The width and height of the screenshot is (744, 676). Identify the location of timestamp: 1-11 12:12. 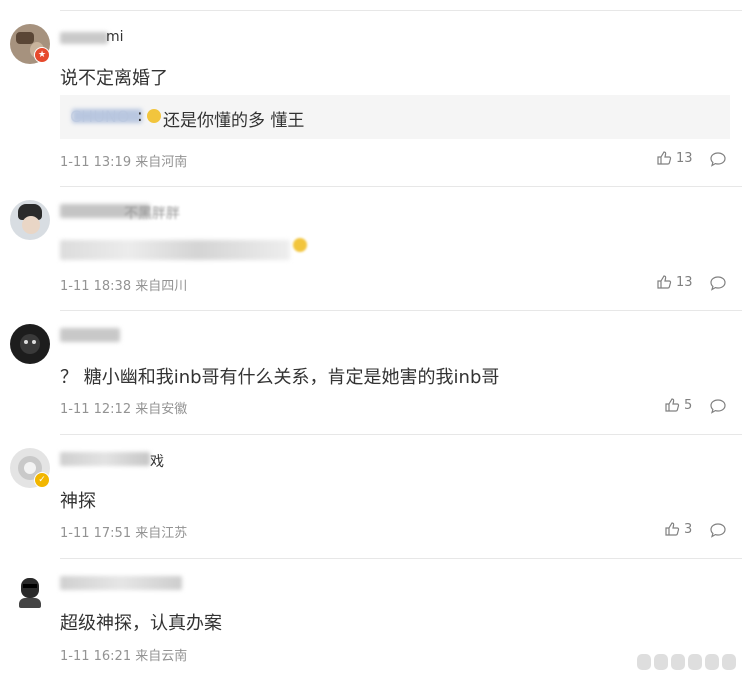
(96, 409).